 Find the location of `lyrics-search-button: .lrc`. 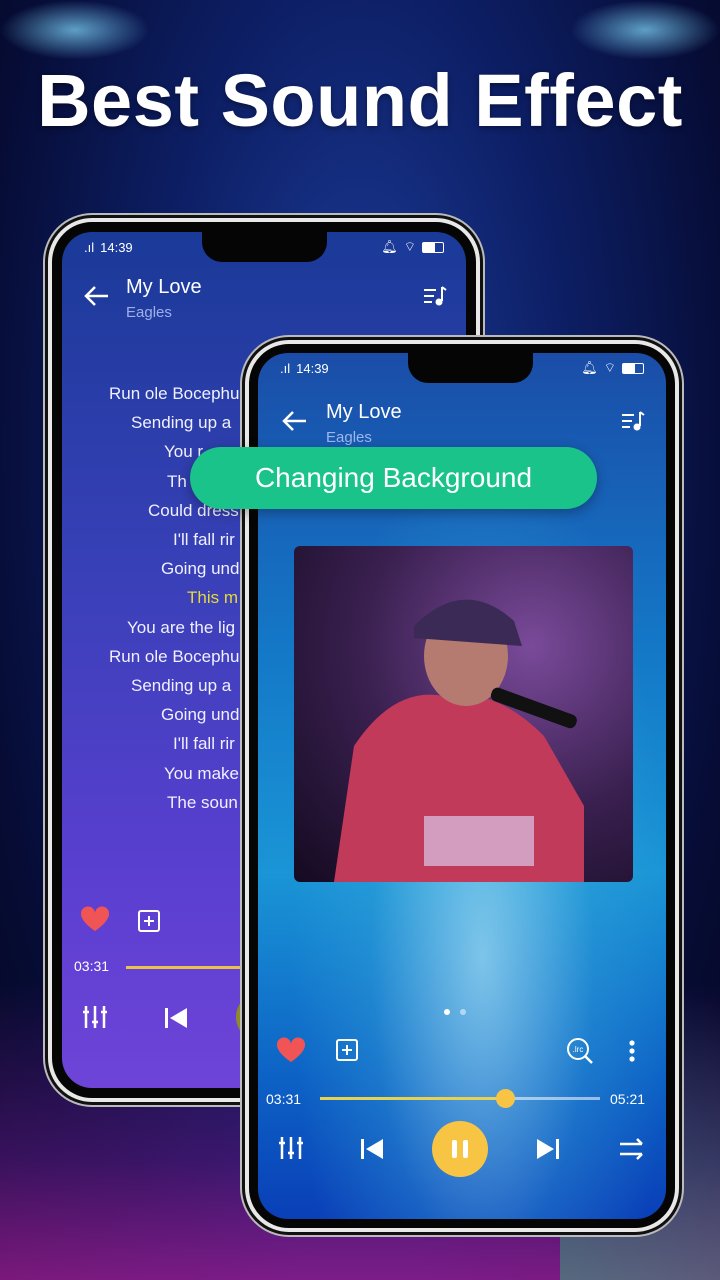

lyrics-search-button: .lrc is located at coordinates (580, 1051).